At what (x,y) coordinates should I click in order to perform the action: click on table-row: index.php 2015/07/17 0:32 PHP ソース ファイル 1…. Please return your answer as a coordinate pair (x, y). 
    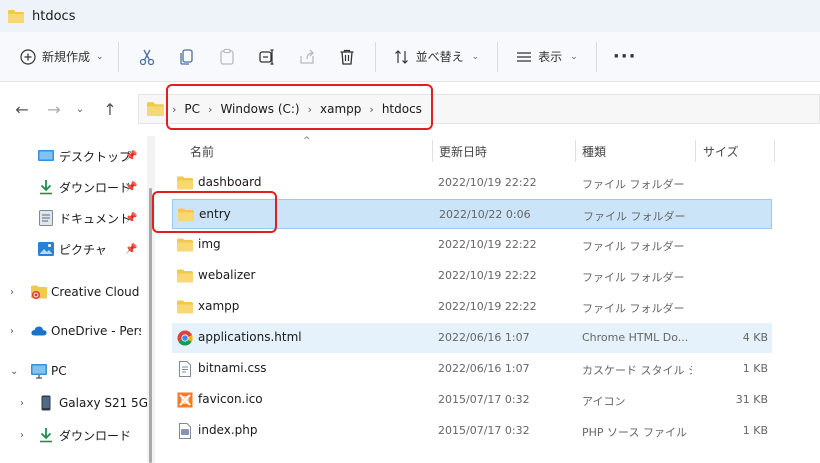
    Looking at the image, I should click on (472, 431).